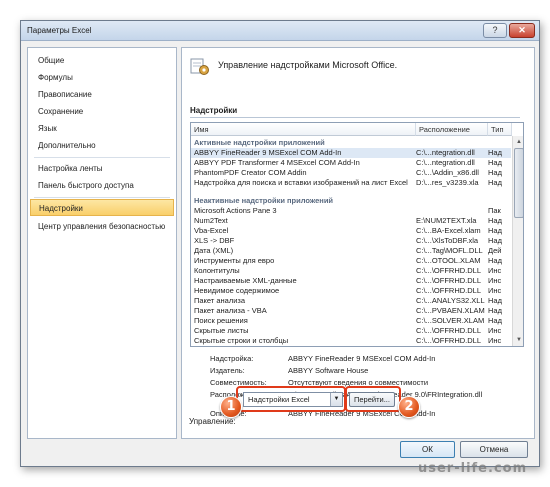 The image size is (550, 487). What do you see at coordinates (227, 370) in the screenshot?
I see `publisher-label: Издатель:` at bounding box center [227, 370].